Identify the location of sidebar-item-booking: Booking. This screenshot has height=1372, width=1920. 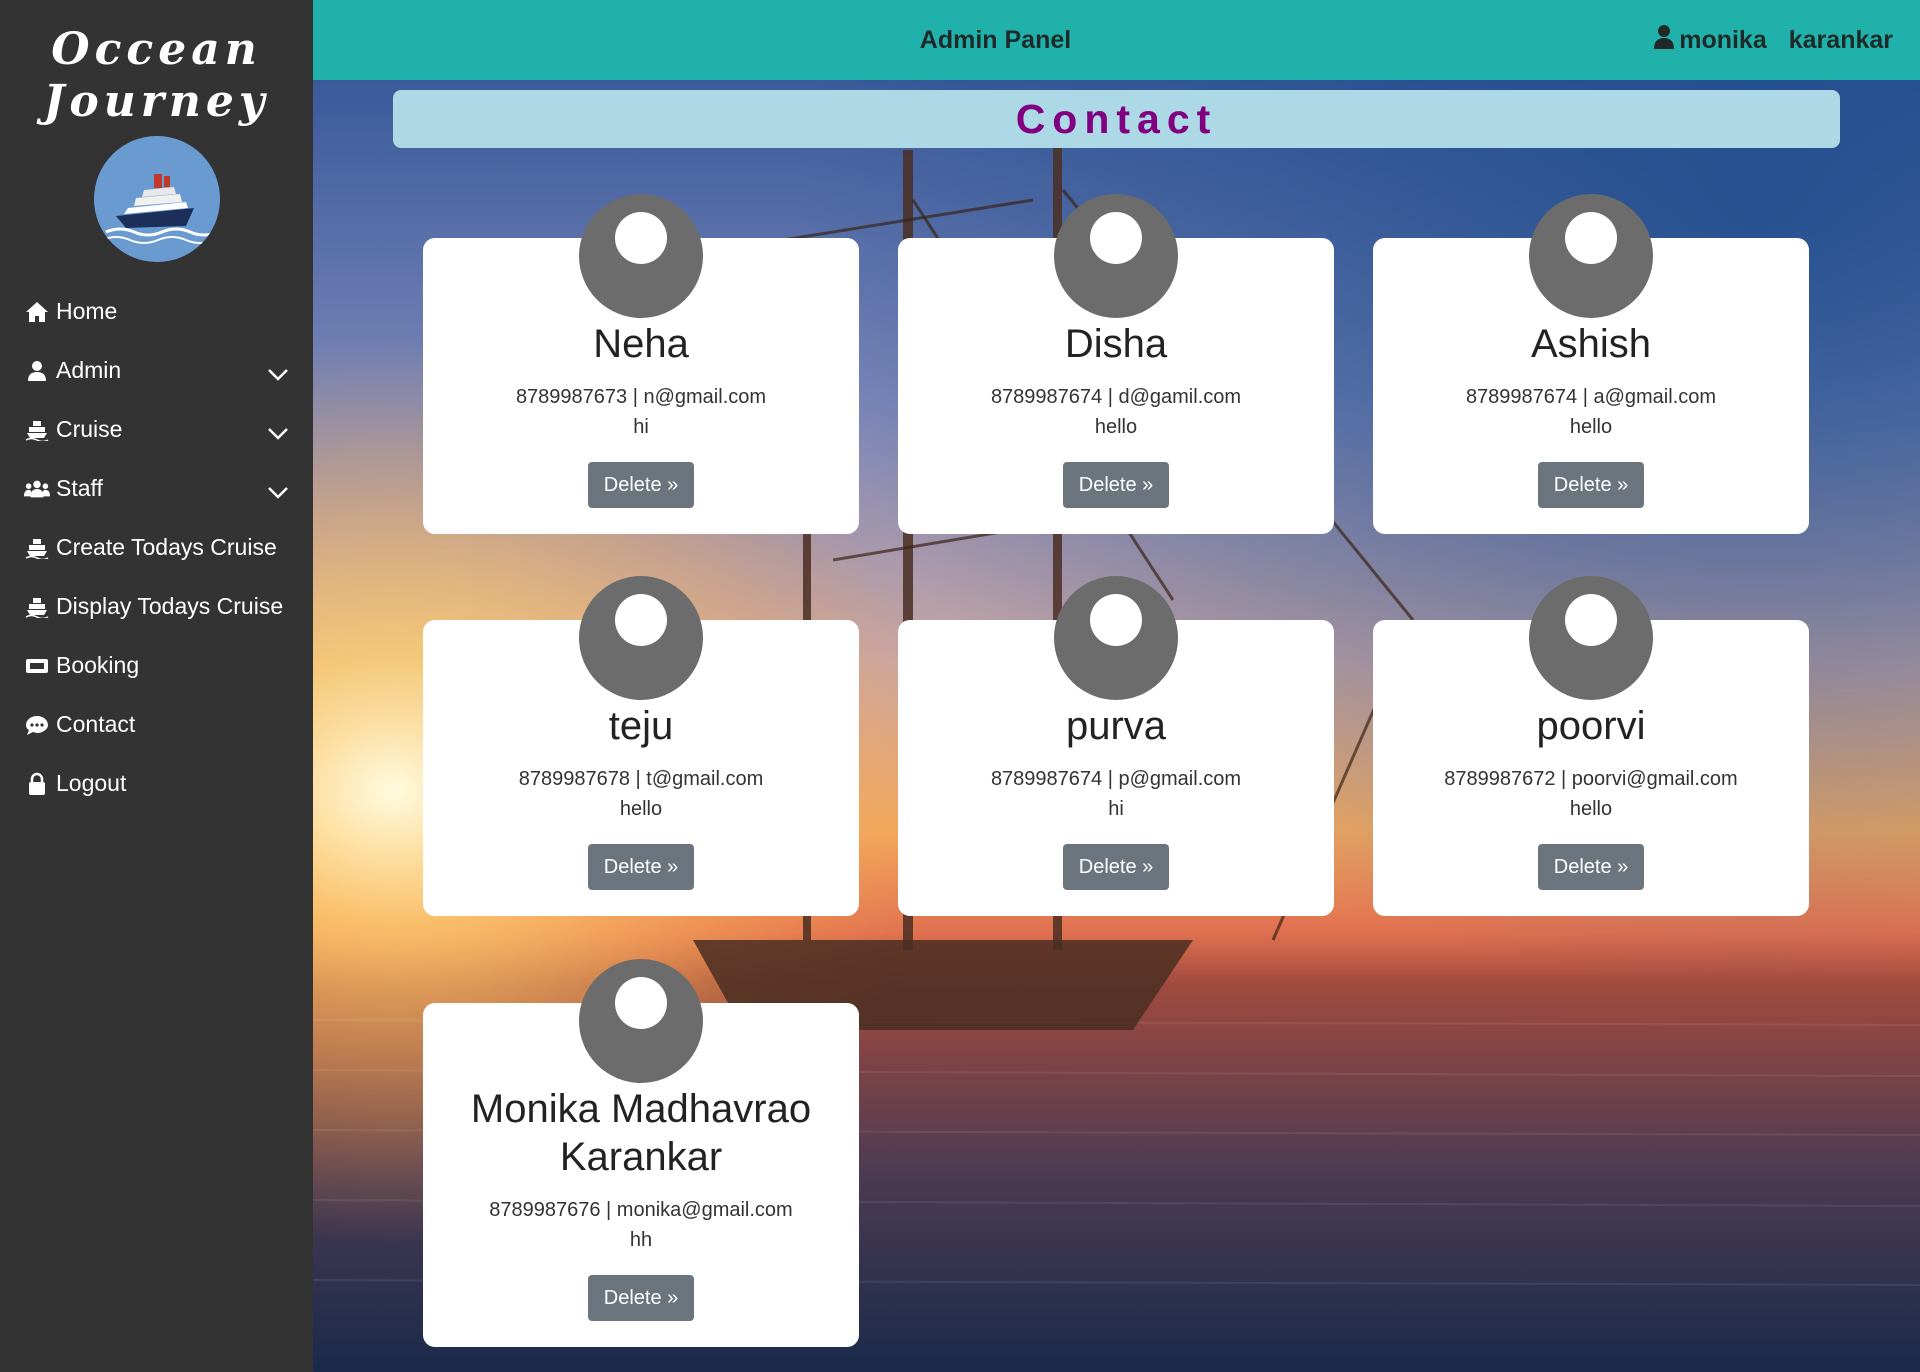
(156, 665).